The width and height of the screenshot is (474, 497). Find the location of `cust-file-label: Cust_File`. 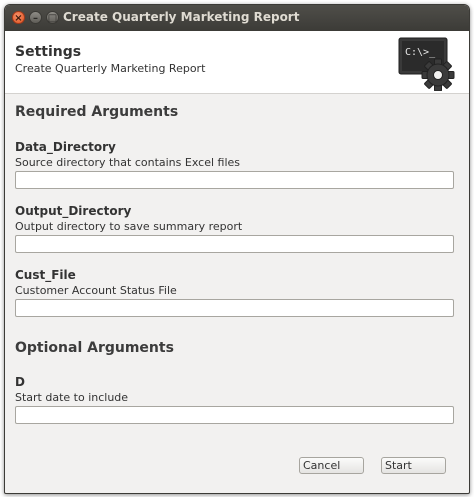

cust-file-label: Cust_File is located at coordinates (45, 275).